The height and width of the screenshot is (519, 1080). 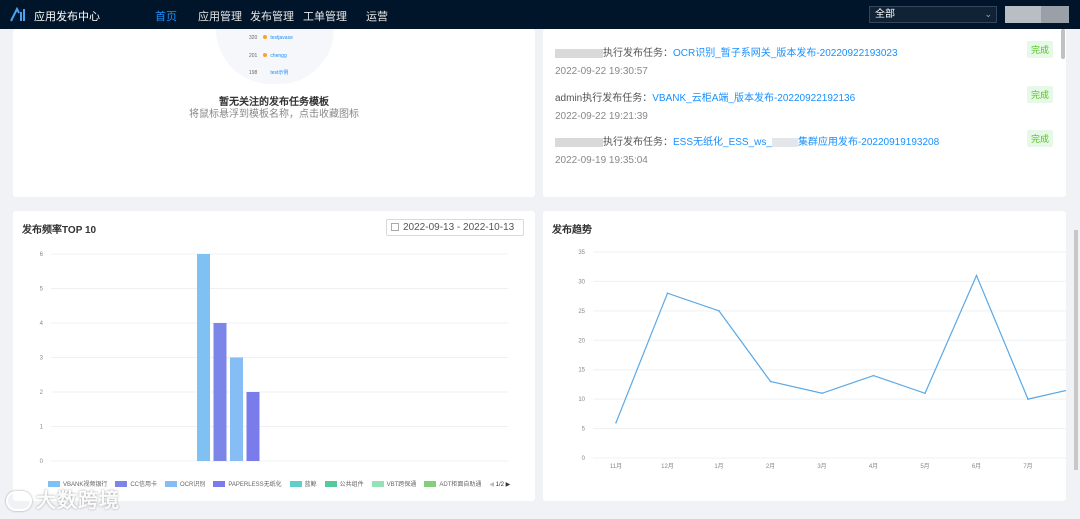 What do you see at coordinates (581, 371) in the screenshot?
I see `y-tick-label: 15` at bounding box center [581, 371].